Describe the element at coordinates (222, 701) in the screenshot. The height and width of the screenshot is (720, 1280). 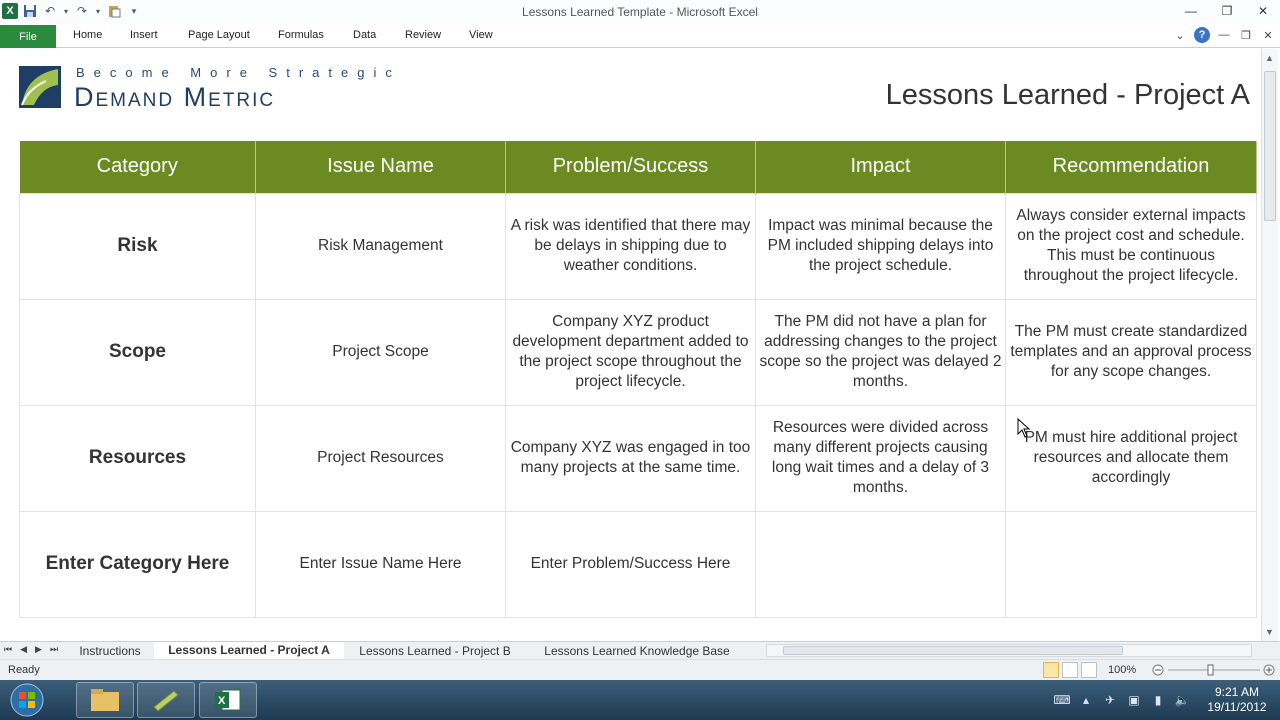
I see `svg-text: X` at that location.